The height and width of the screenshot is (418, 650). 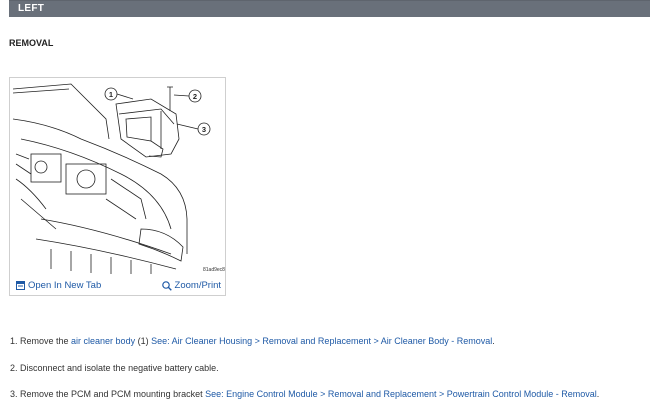 I want to click on zoom-print-link: Zoom/Print, so click(x=191, y=285).